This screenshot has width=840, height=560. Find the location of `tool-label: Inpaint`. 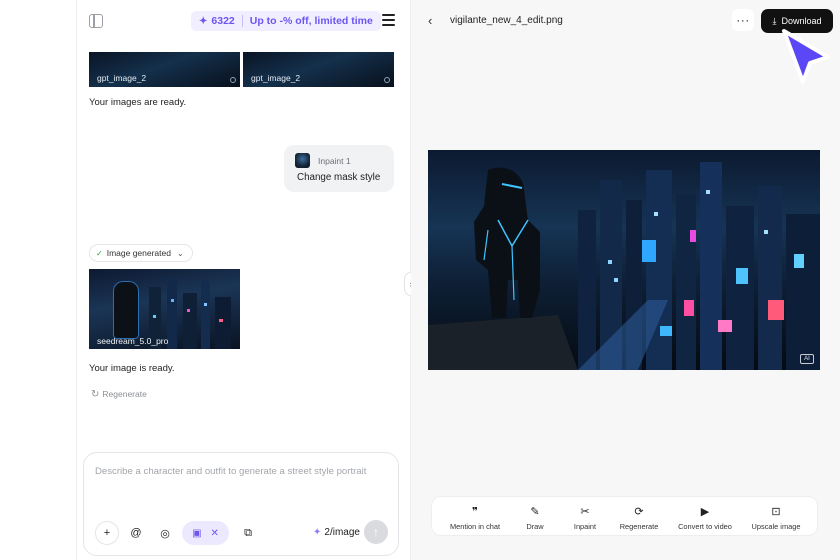

tool-label: Inpaint is located at coordinates (585, 526).